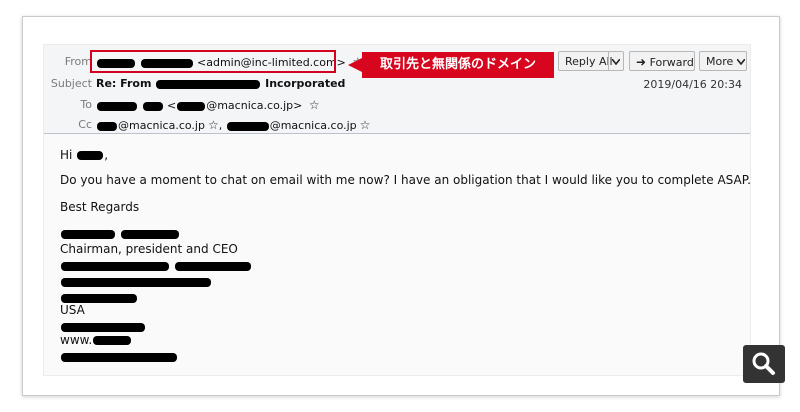 The width and height of the screenshot is (800, 412). What do you see at coordinates (641, 62) in the screenshot?
I see `forward-arrow-icon: ➜` at bounding box center [641, 62].